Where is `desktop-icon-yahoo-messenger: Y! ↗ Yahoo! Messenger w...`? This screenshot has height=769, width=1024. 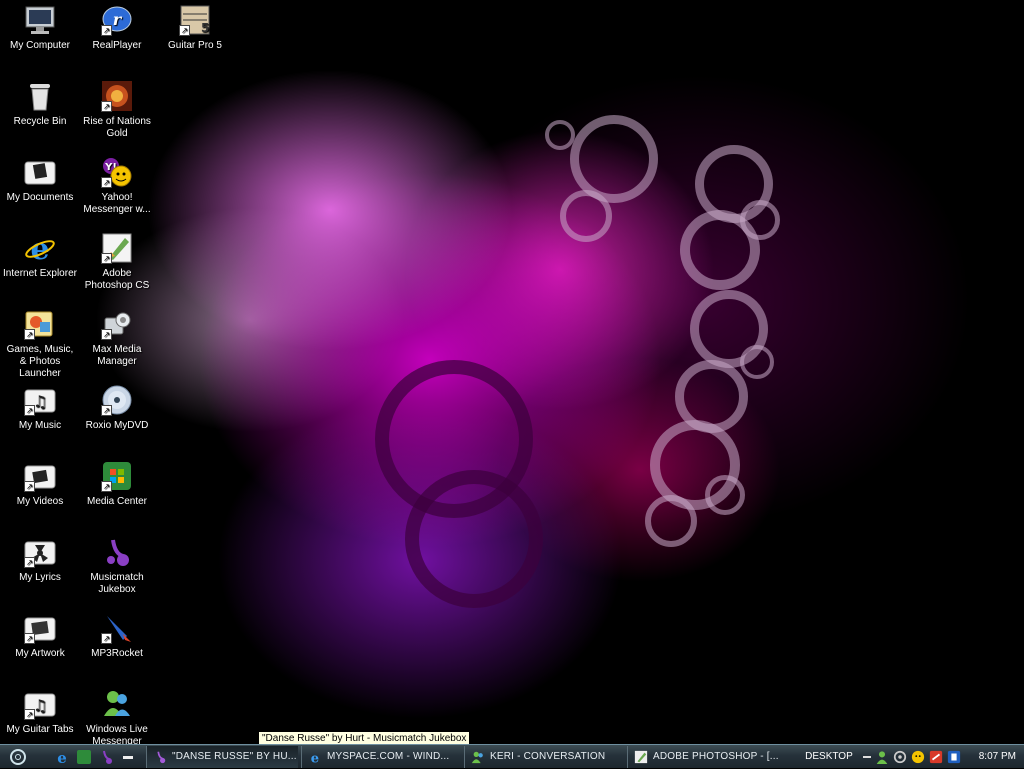
desktop-icon-yahoo-messenger: Y! ↗ Yahoo! Messenger w... is located at coordinates (117, 186).